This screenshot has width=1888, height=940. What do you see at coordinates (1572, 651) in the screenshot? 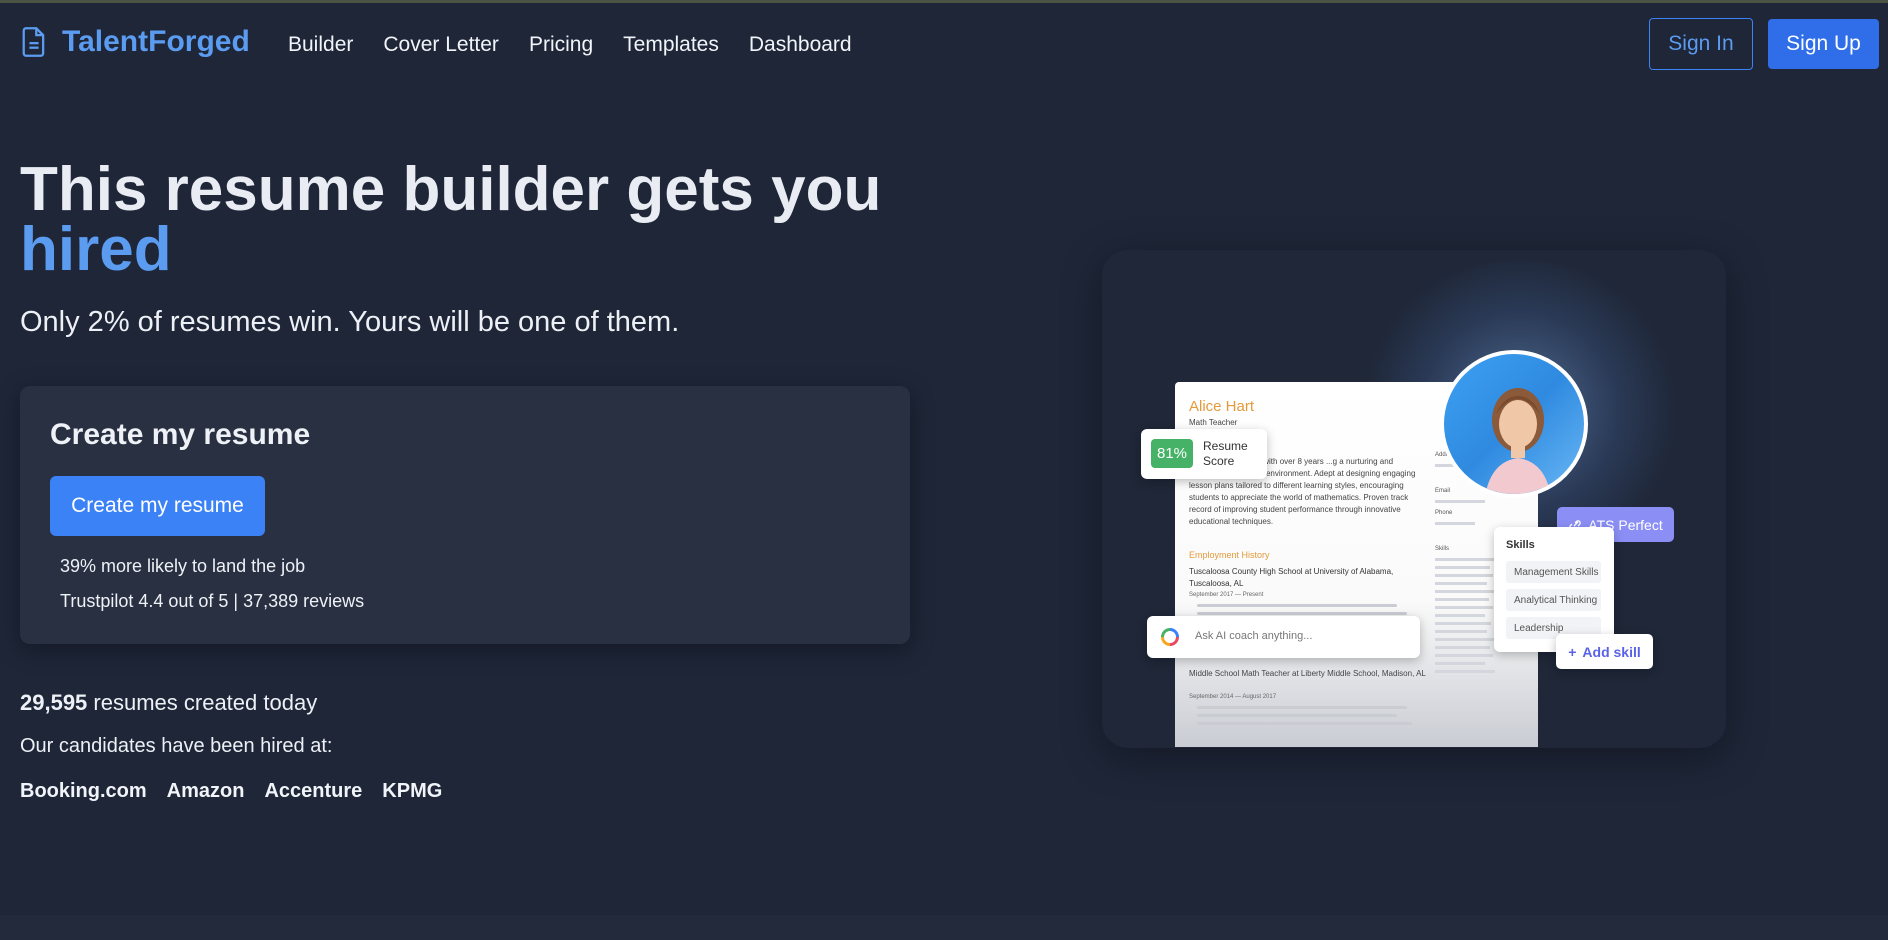
I see `plus-icon: +` at bounding box center [1572, 651].